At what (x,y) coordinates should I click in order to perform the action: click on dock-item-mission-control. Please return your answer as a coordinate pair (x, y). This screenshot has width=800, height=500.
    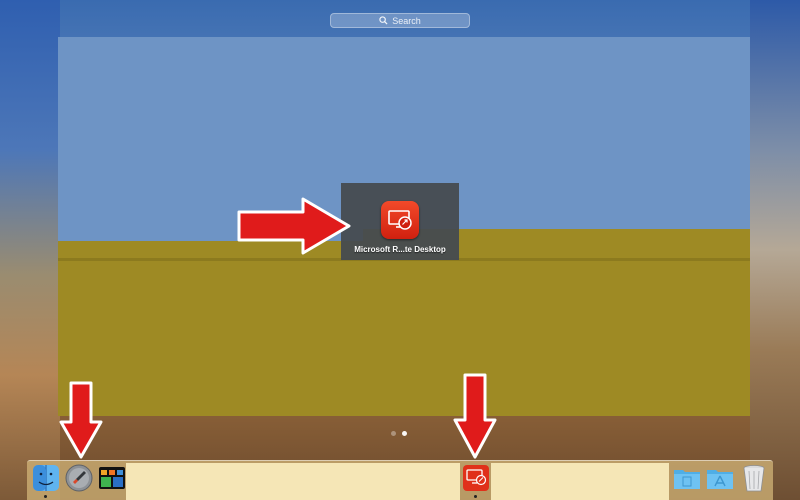
    Looking at the image, I should click on (112, 478).